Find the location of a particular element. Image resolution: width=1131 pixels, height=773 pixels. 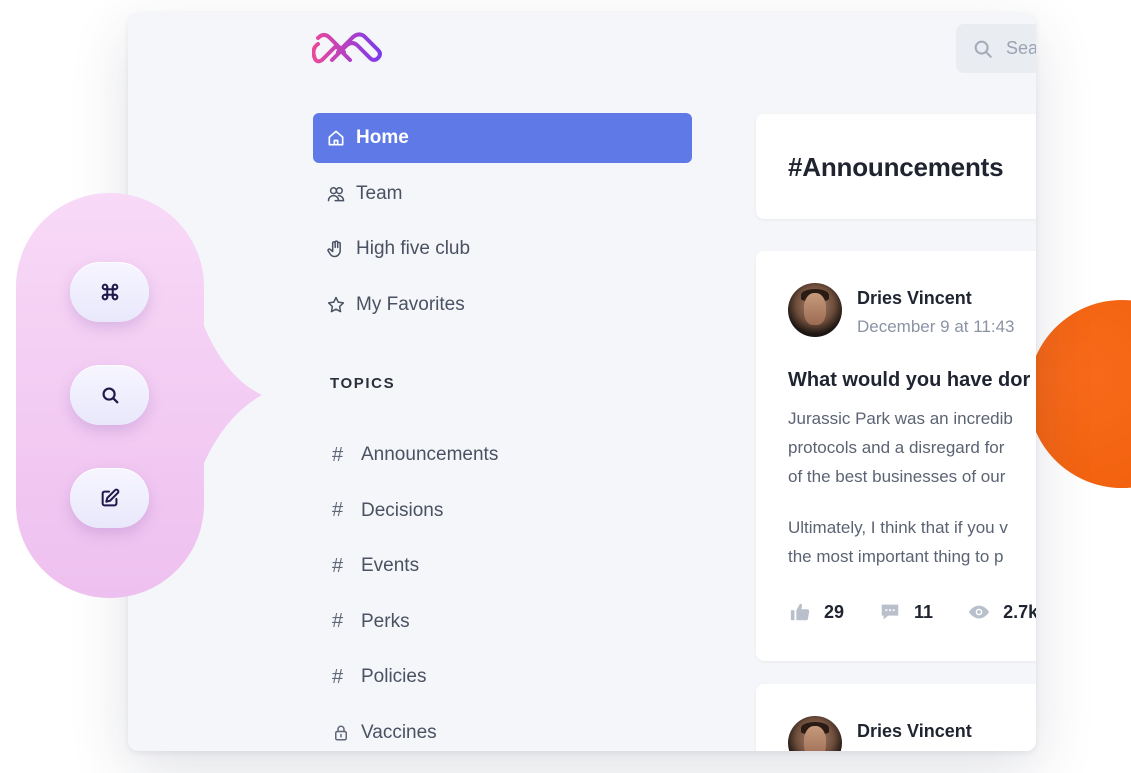

view-count: 2.7k is located at coordinates (1019, 611).